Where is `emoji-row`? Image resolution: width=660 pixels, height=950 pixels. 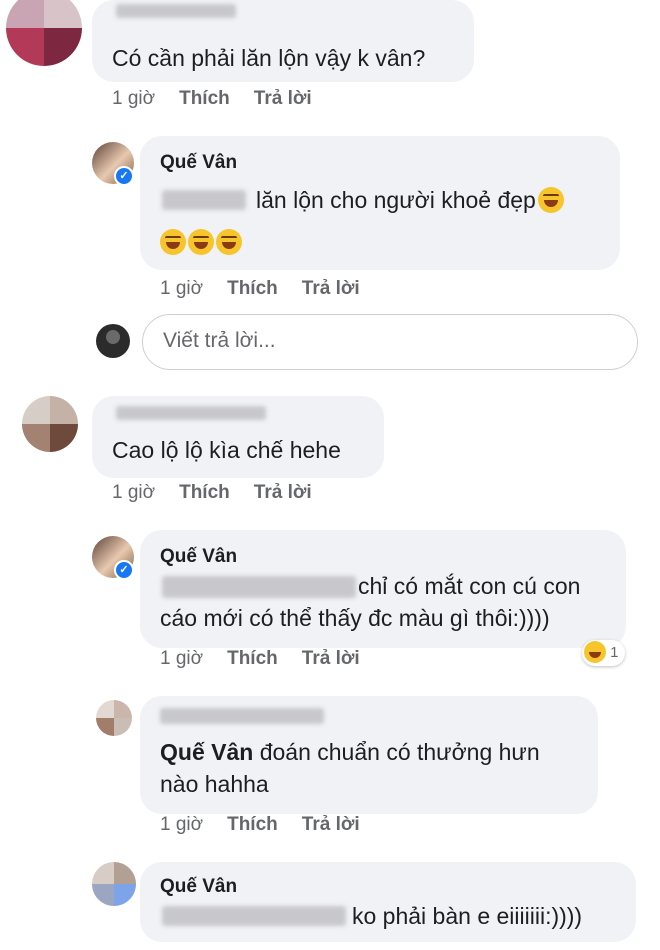
emoji-row is located at coordinates (200, 242).